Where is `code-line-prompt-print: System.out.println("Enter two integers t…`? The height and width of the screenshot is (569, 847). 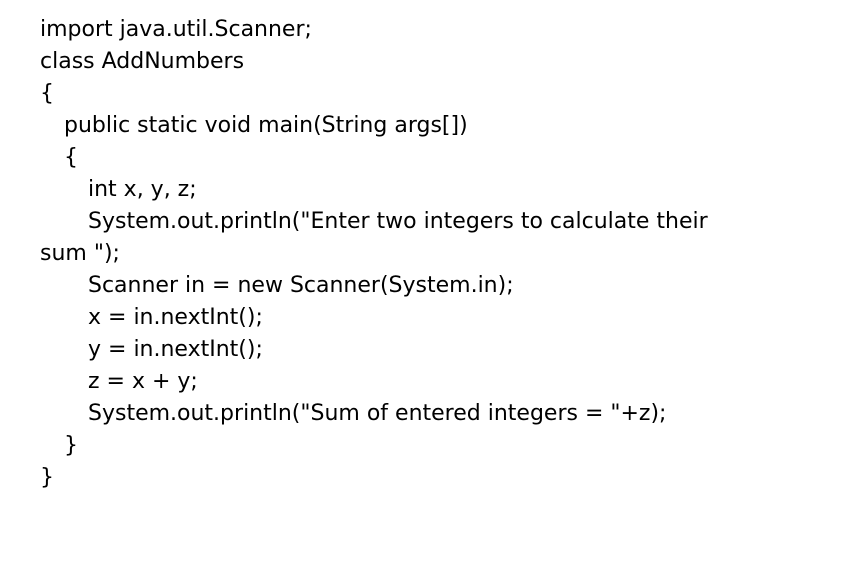 code-line-prompt-print: System.out.println("Enter two integers t… is located at coordinates (398, 221).